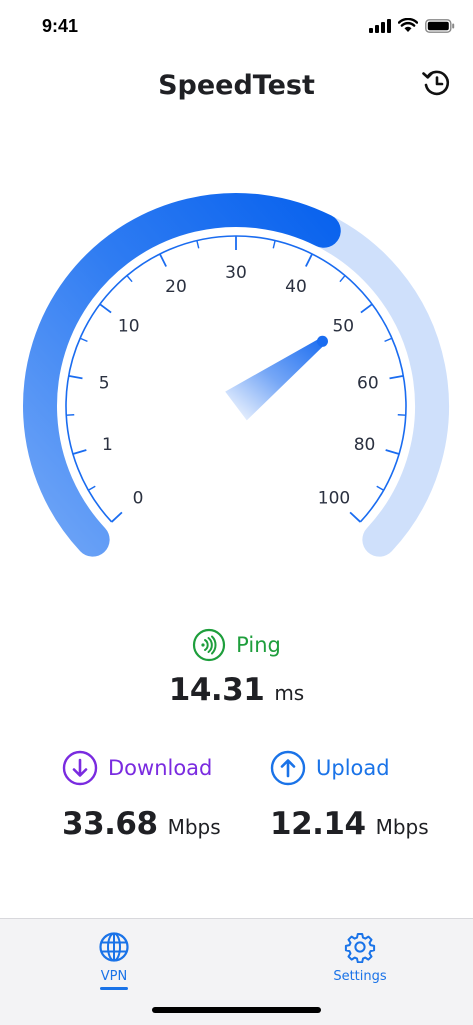  What do you see at coordinates (110, 824) in the screenshot?
I see `download-value: 33.68` at bounding box center [110, 824].